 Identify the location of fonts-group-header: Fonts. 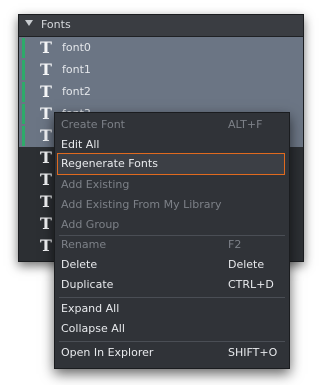
(161, 26).